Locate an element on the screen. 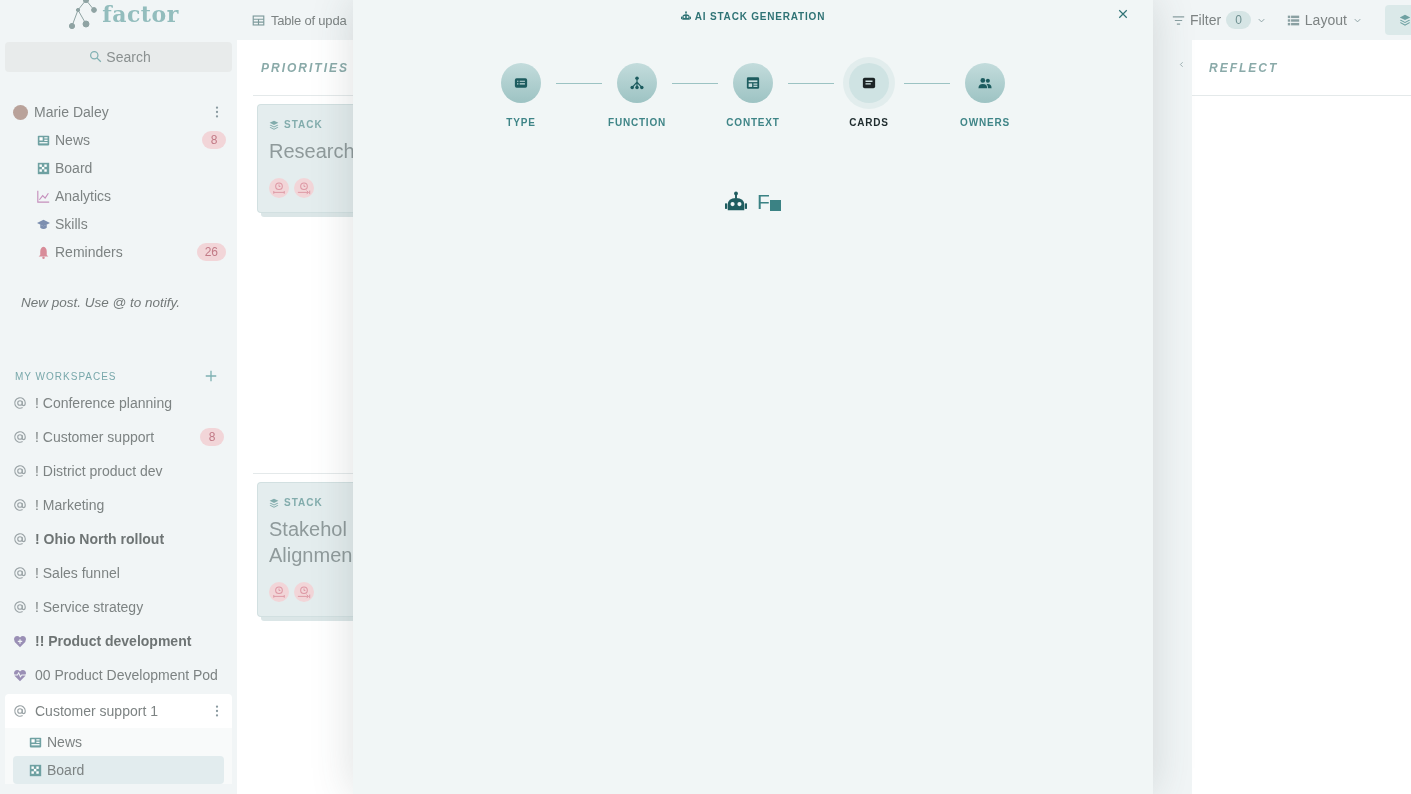 The image size is (1411, 794). section-heading: MY WORKSPACES is located at coordinates (66, 376).